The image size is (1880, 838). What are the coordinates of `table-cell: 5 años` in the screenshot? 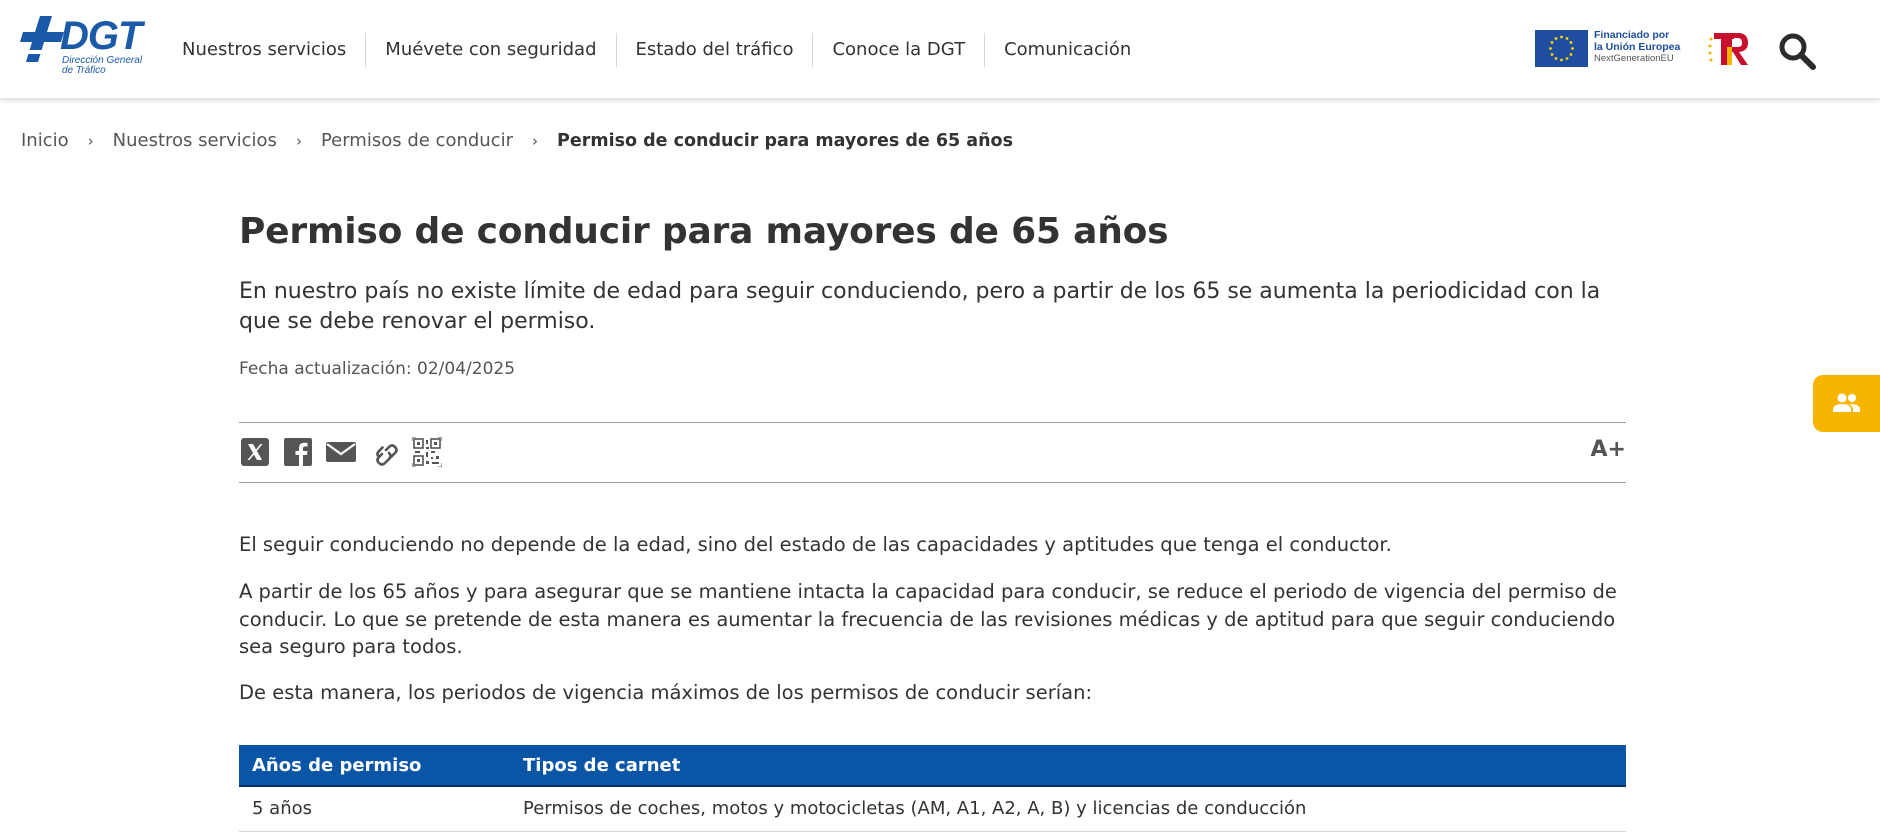 It's located at (374, 809).